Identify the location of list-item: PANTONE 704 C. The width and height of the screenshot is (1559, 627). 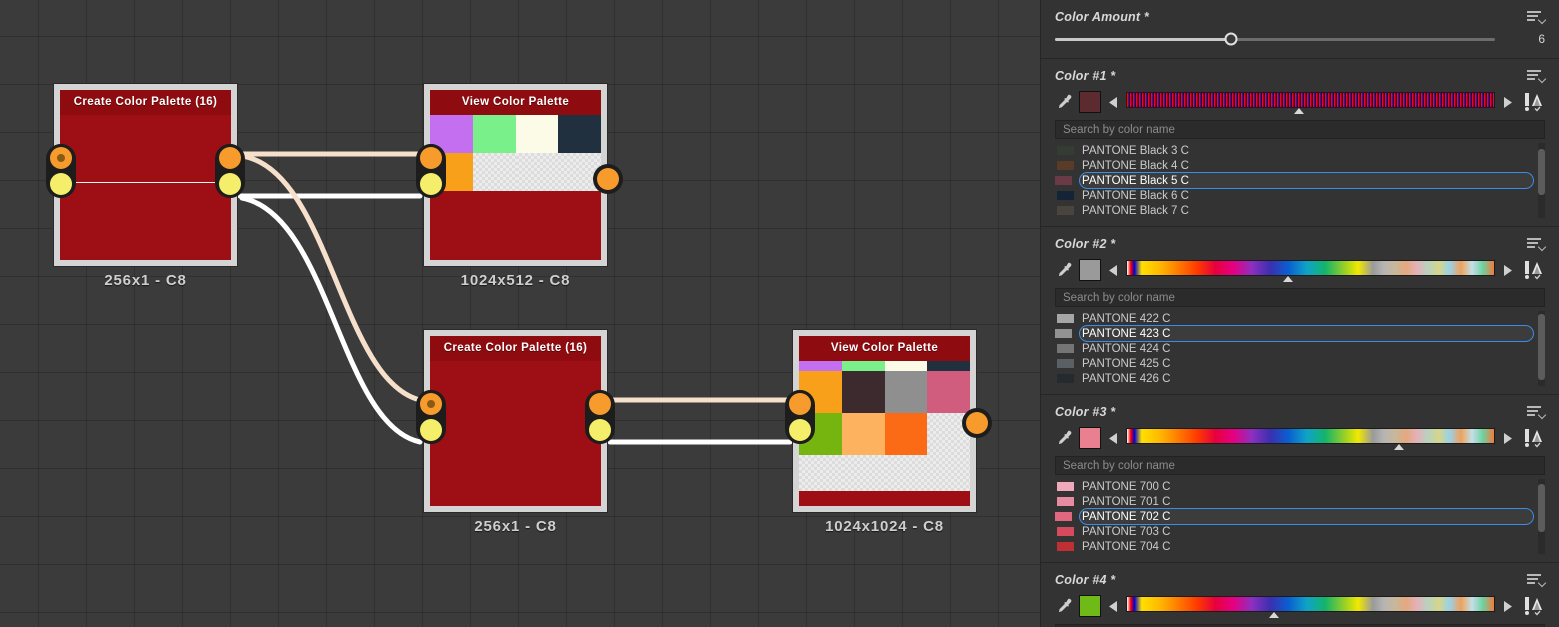
(1294, 546).